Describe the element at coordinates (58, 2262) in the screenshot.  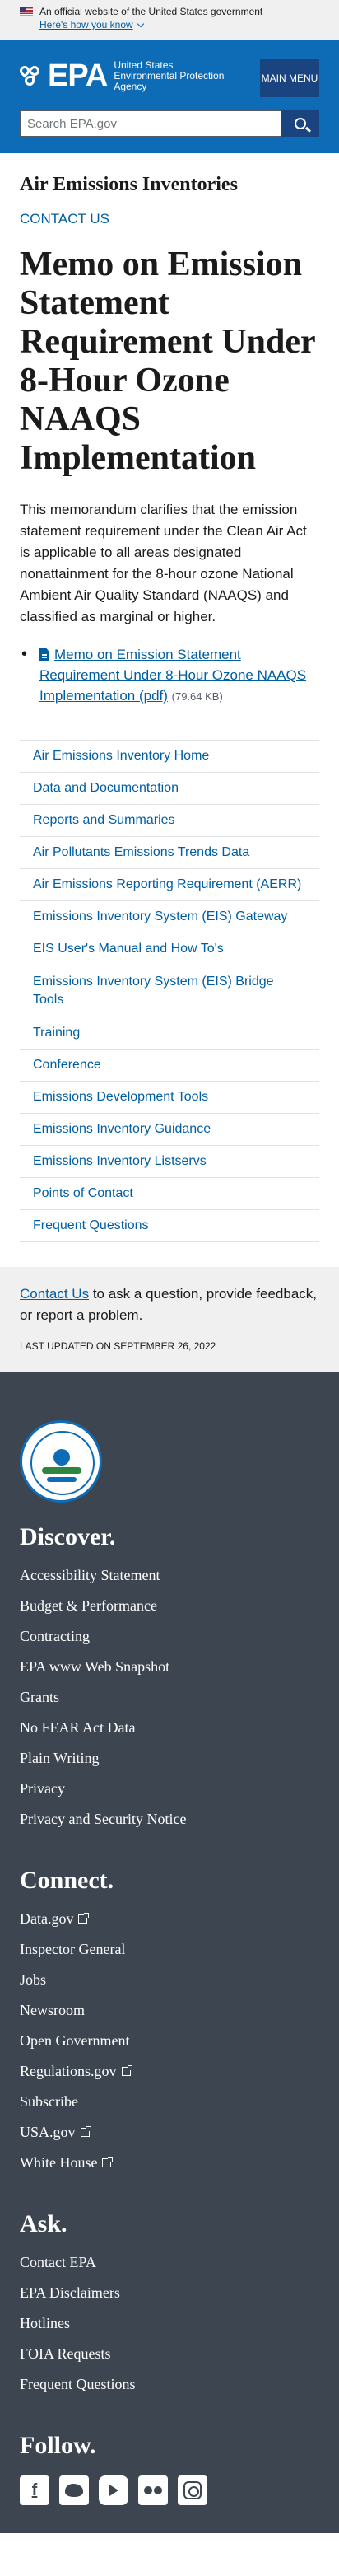
I see `contact-epa-link: Contact EPA` at that location.